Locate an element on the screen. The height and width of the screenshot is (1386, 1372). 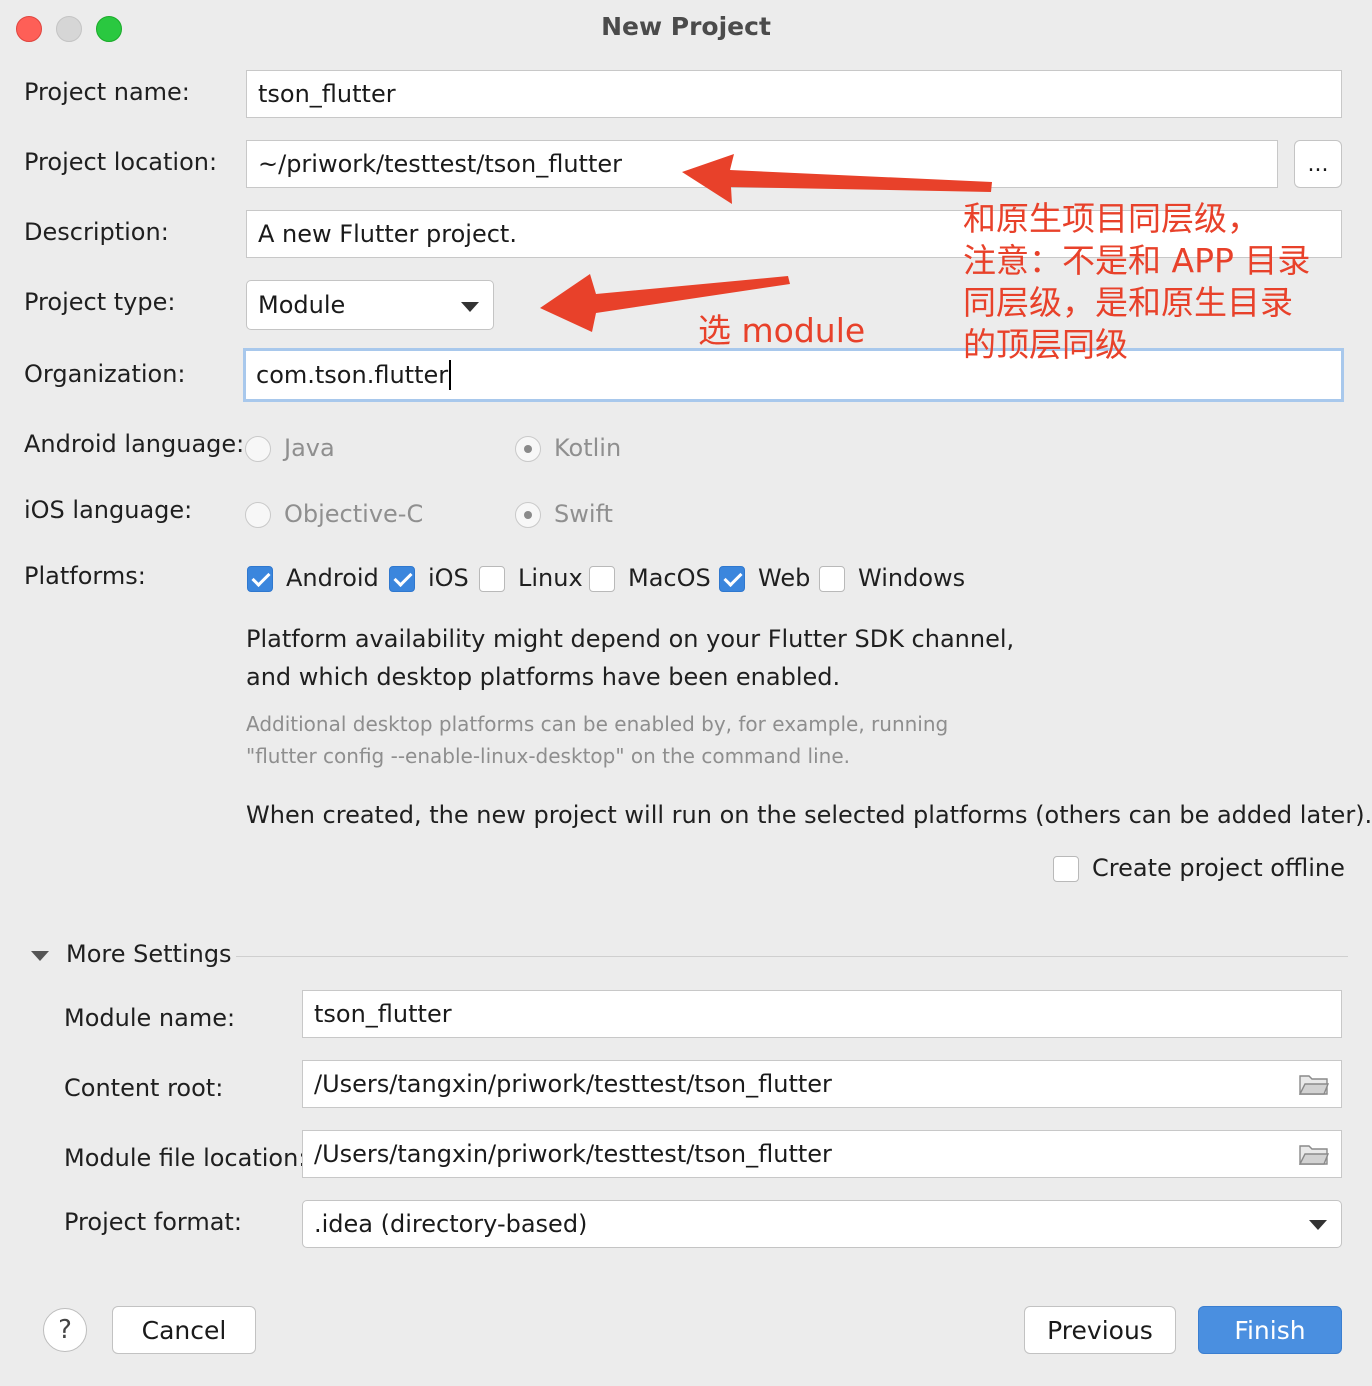
project-type-value: Module is located at coordinates (302, 305).